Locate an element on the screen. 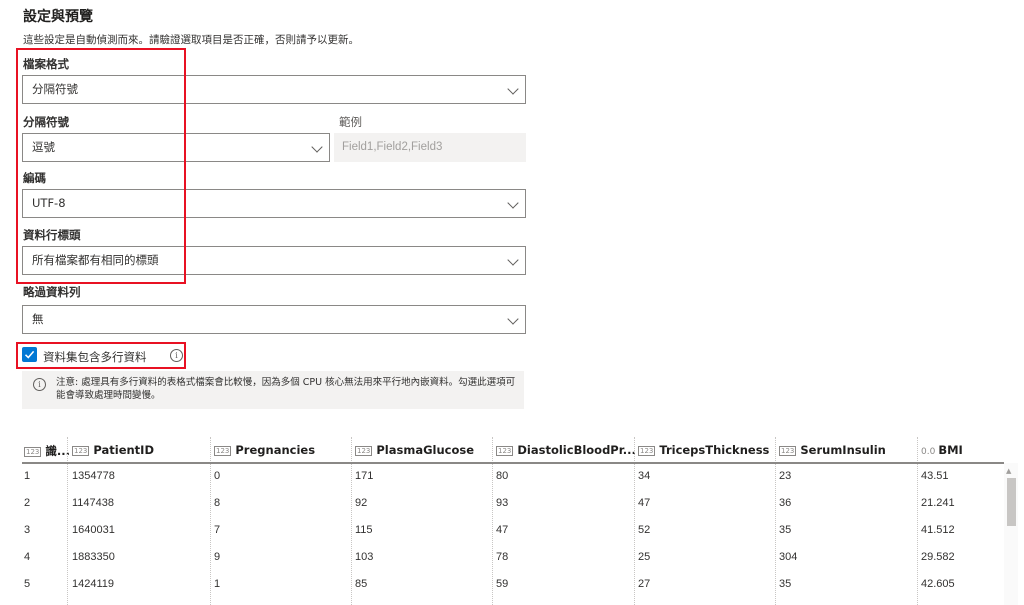 Image resolution: width=1024 pixels, height=605 pixels. table-cell: 8 is located at coordinates (217, 503).